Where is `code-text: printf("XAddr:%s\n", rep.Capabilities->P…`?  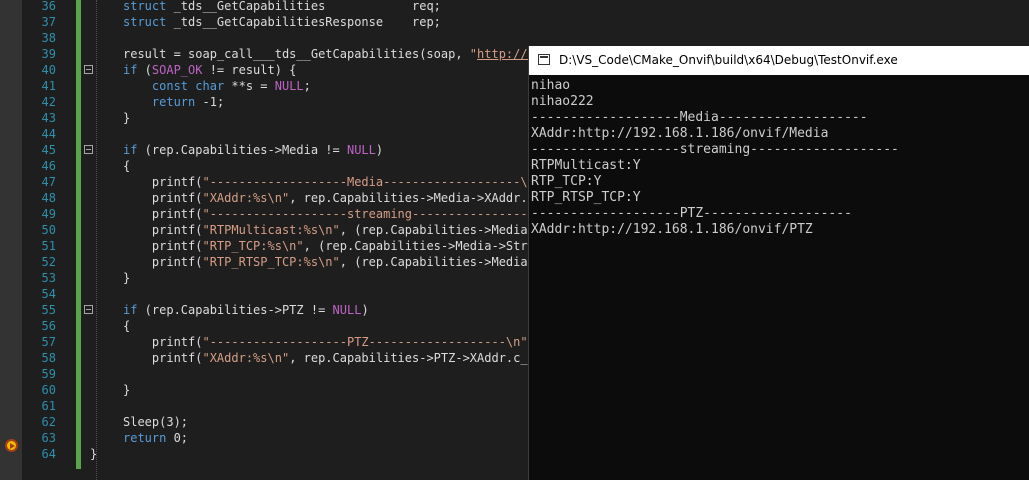
code-text: printf("XAddr:%s\n", rep.Capabilities->P… is located at coordinates (332, 358).